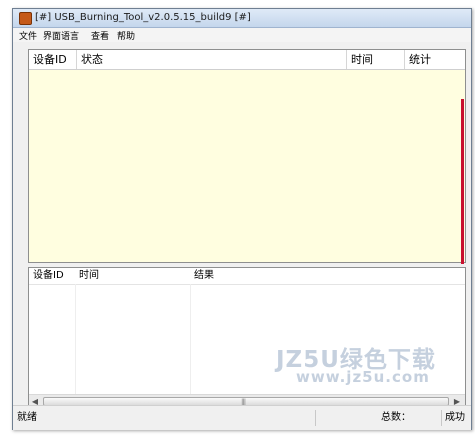 This screenshot has width=475, height=436. I want to click on column-header-status: 状态, so click(212, 59).